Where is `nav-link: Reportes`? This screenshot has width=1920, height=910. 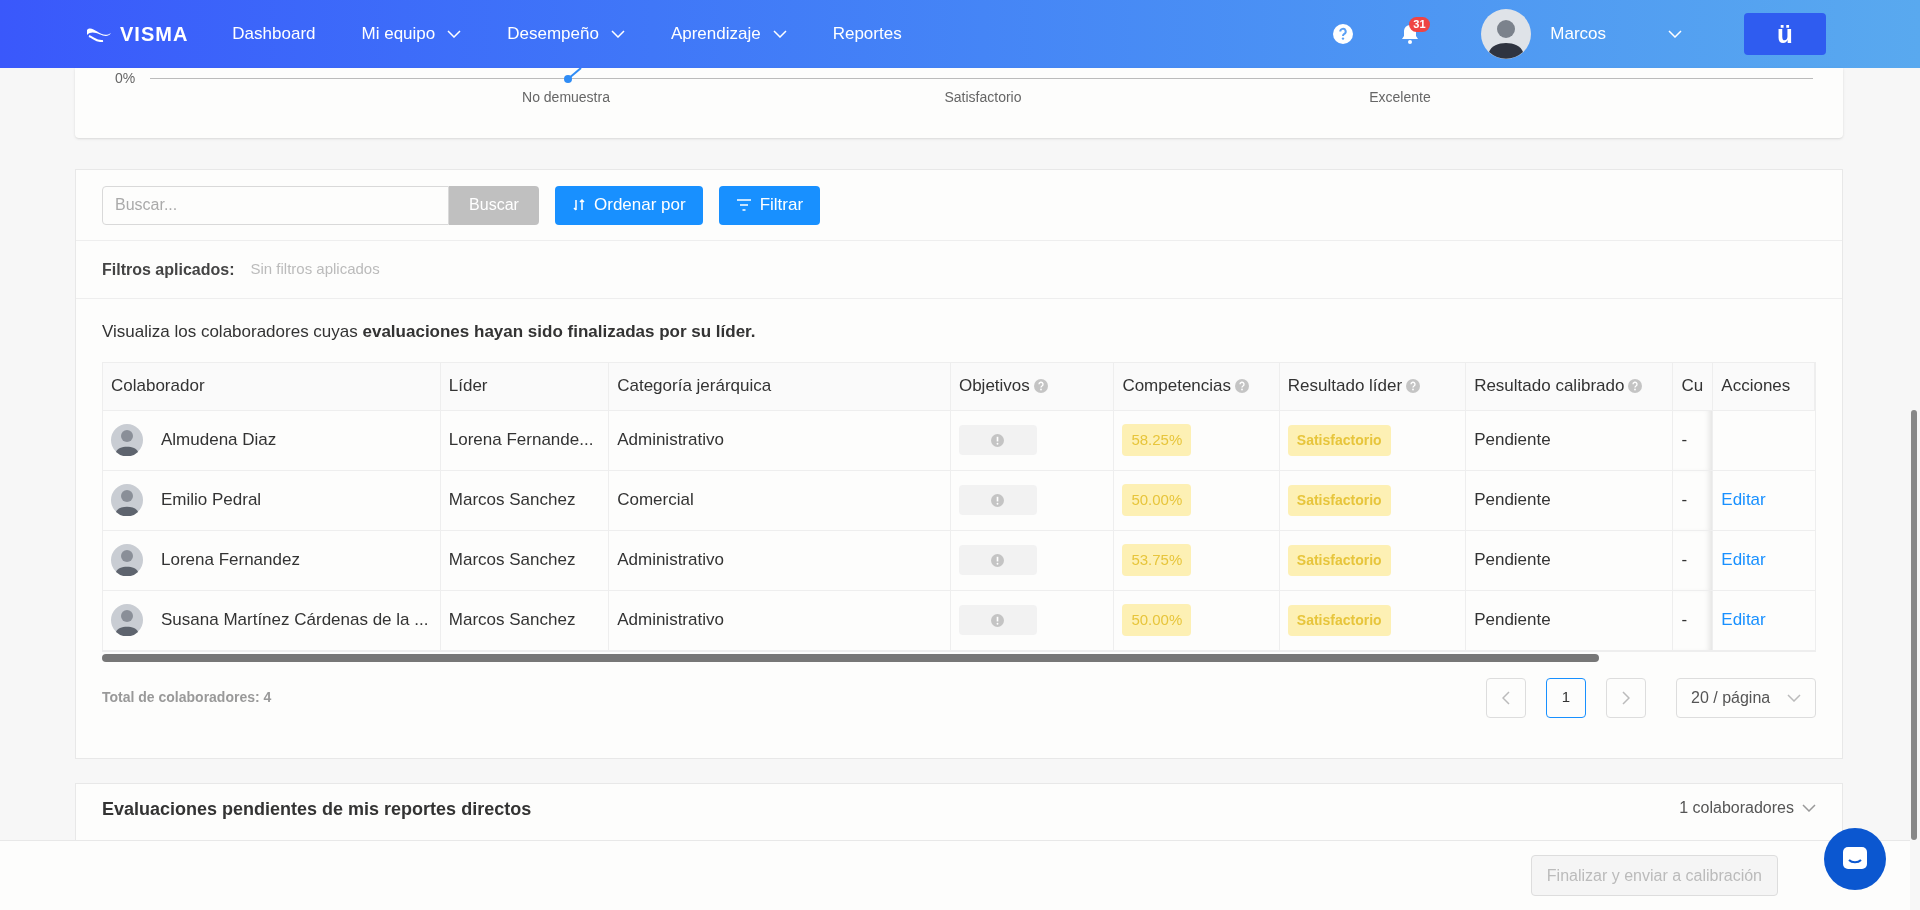
nav-link: Reportes is located at coordinates (867, 34).